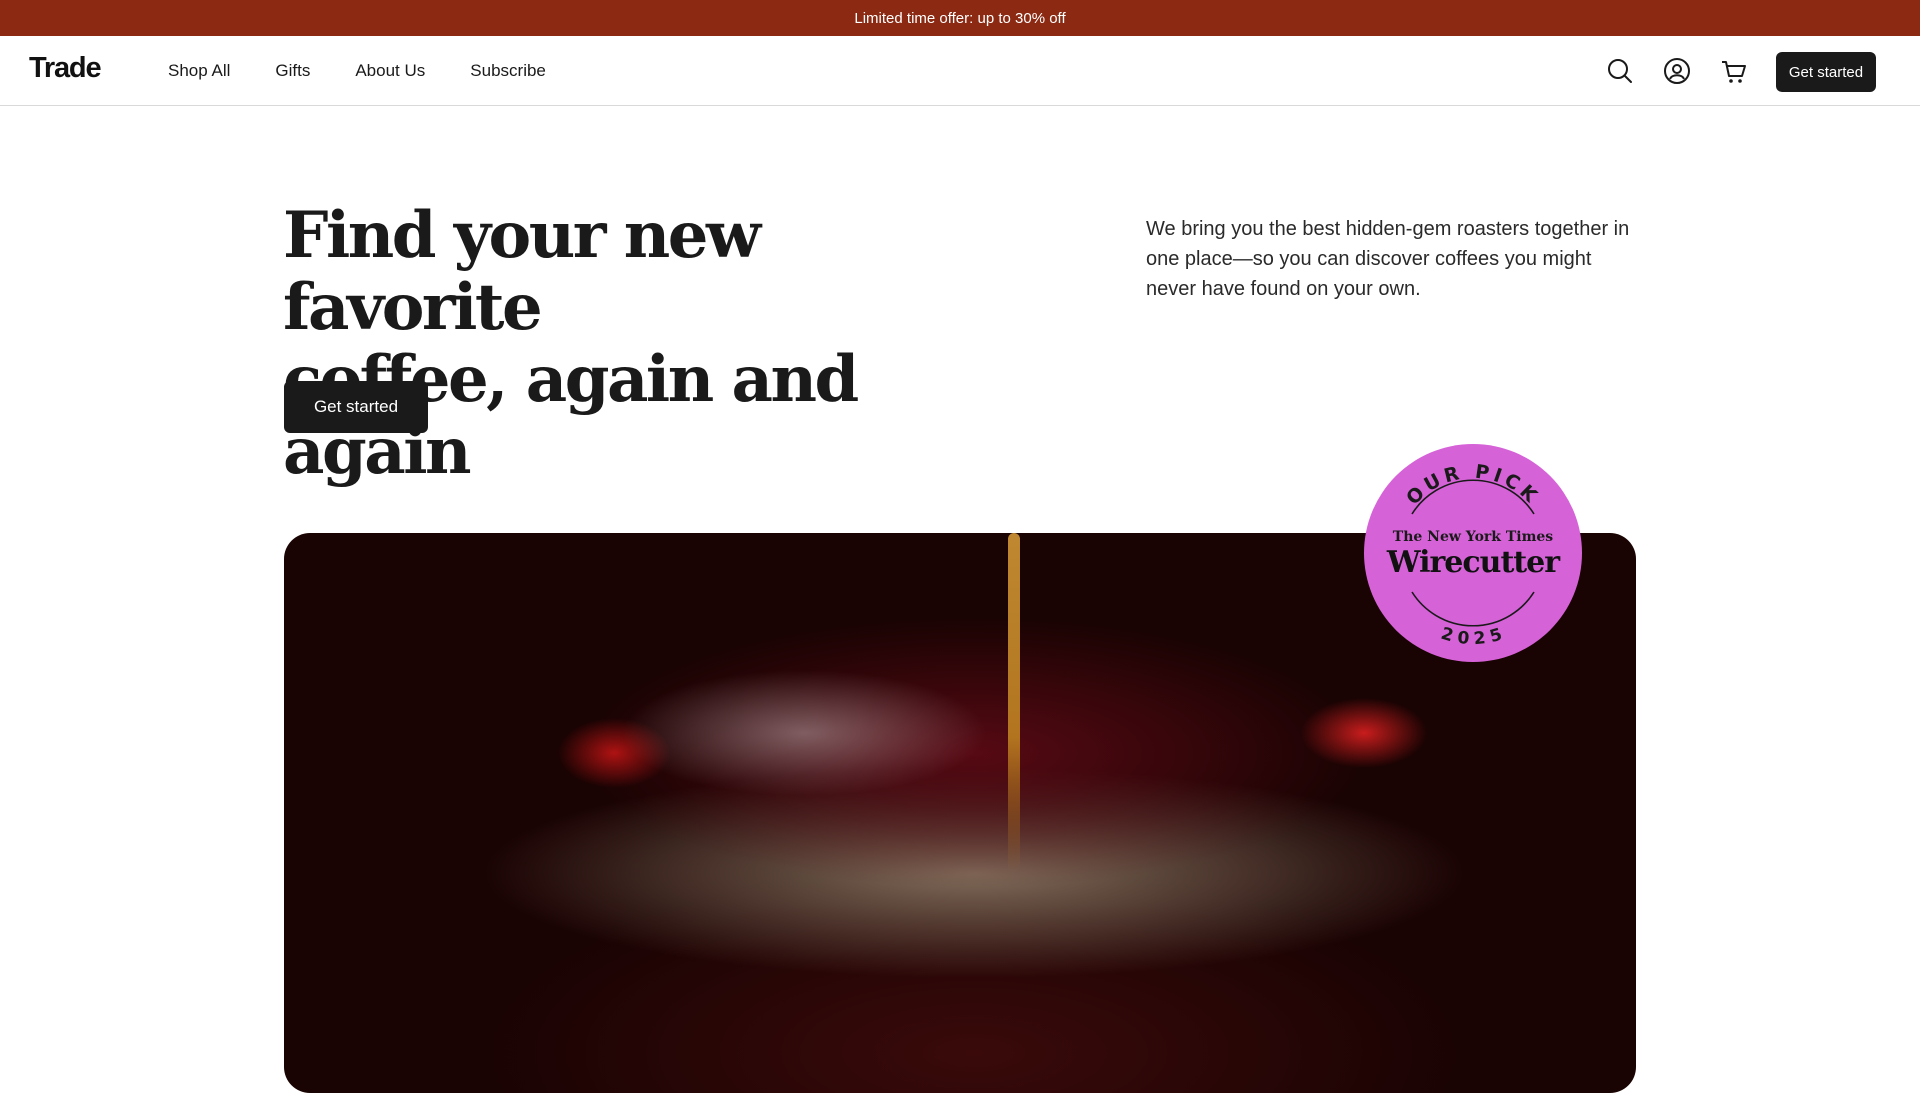 Image resolution: width=1920 pixels, height=1093 pixels. What do you see at coordinates (292, 71) in the screenshot?
I see `nav-gifts: Gifts` at bounding box center [292, 71].